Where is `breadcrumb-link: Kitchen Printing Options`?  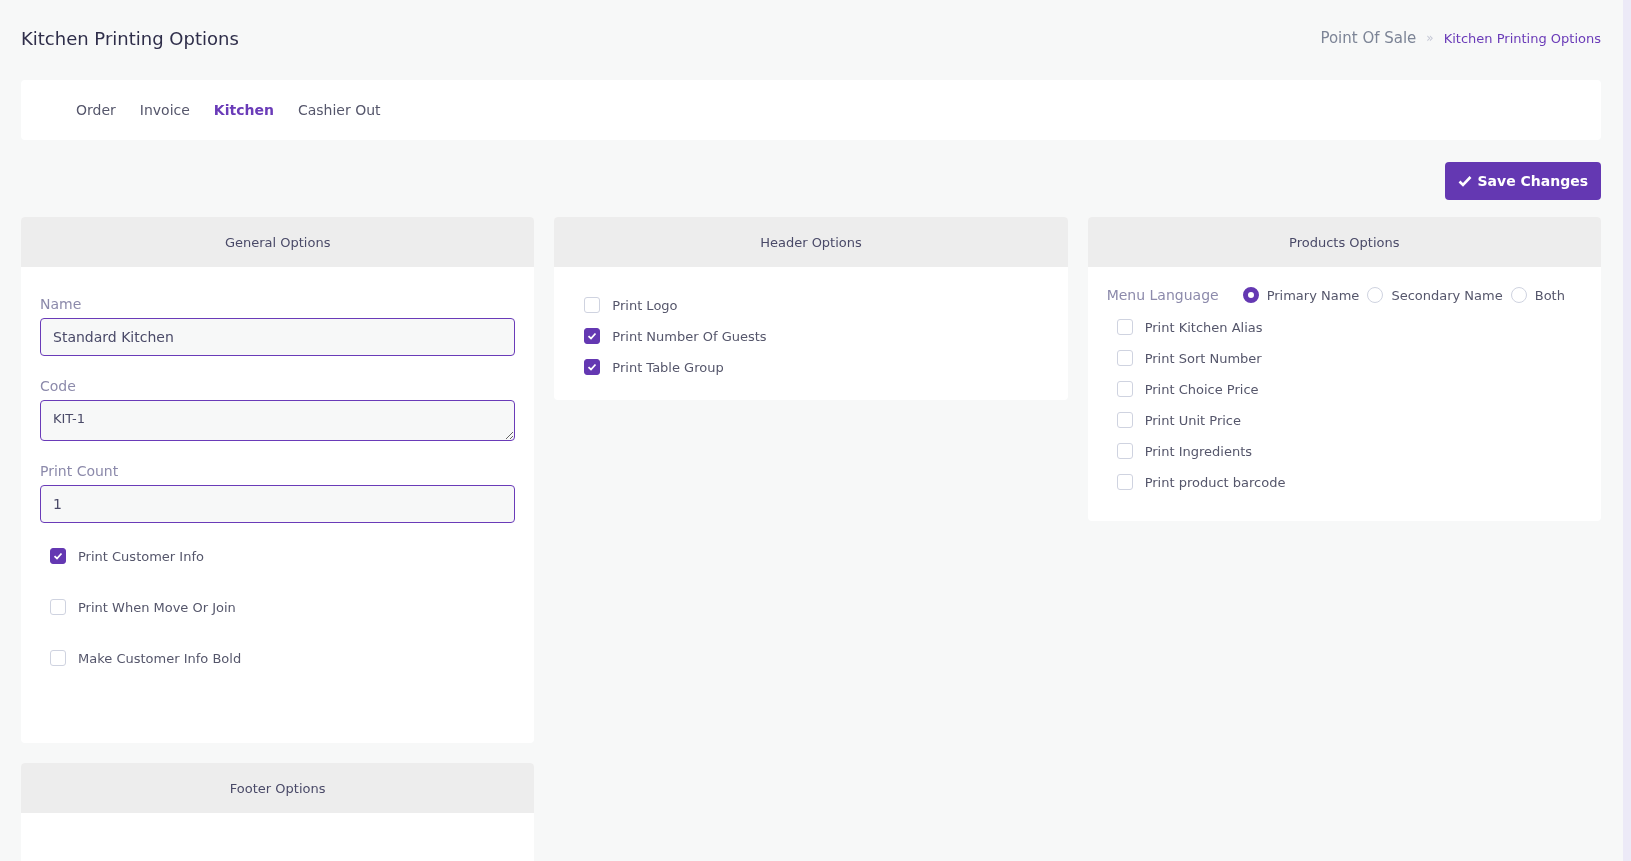 breadcrumb-link: Kitchen Printing Options is located at coordinates (1522, 38).